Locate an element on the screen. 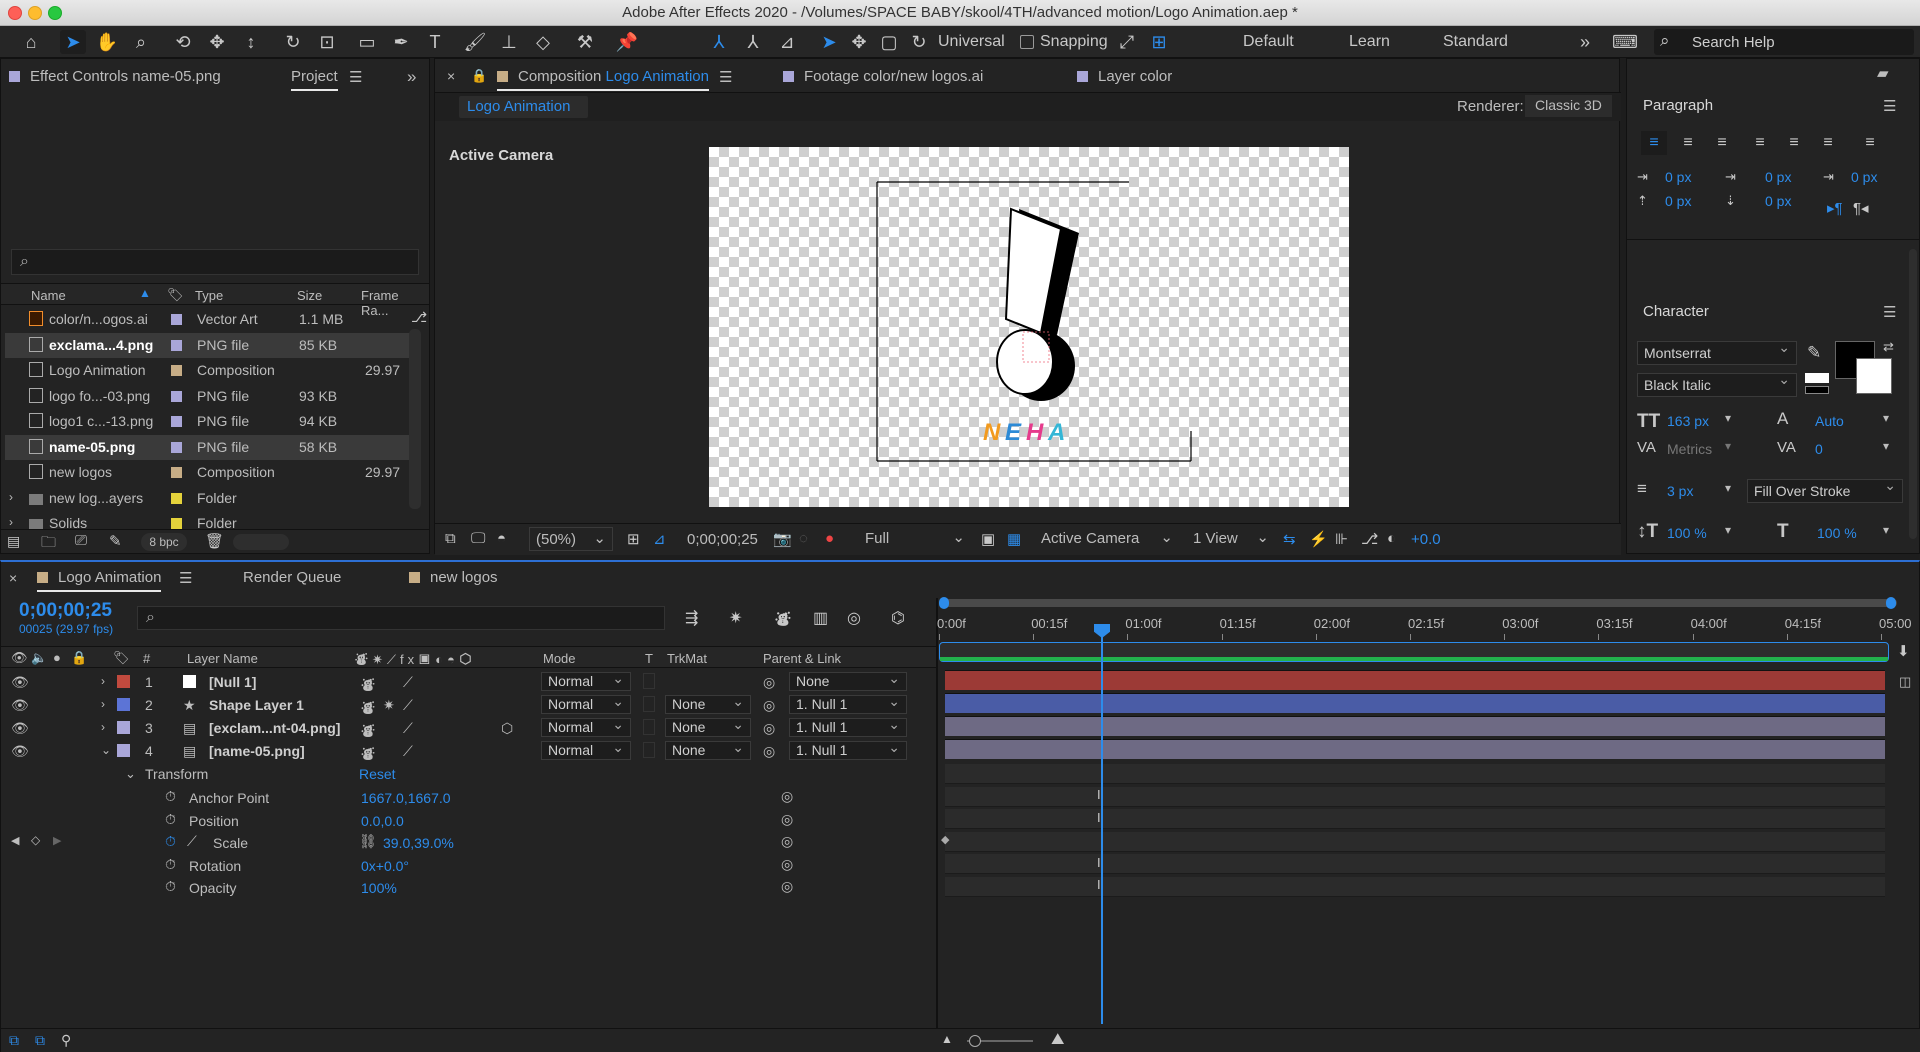 This screenshot has width=1920, height=1052. view-layout-dropdown: 1 View ⌄ is located at coordinates (1231, 539).